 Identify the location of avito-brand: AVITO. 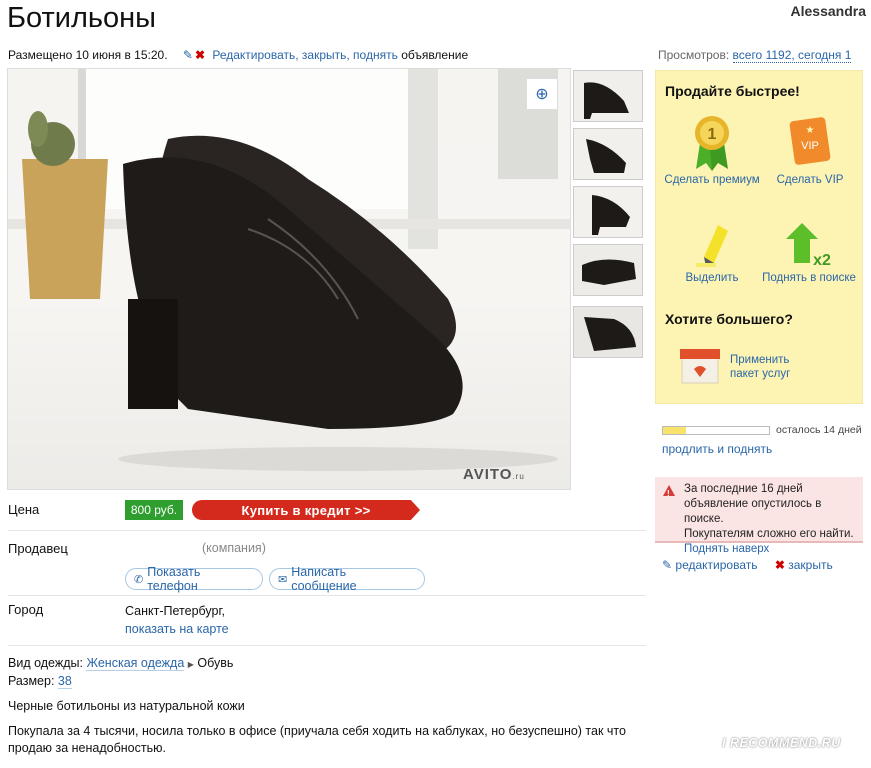
(488, 474).